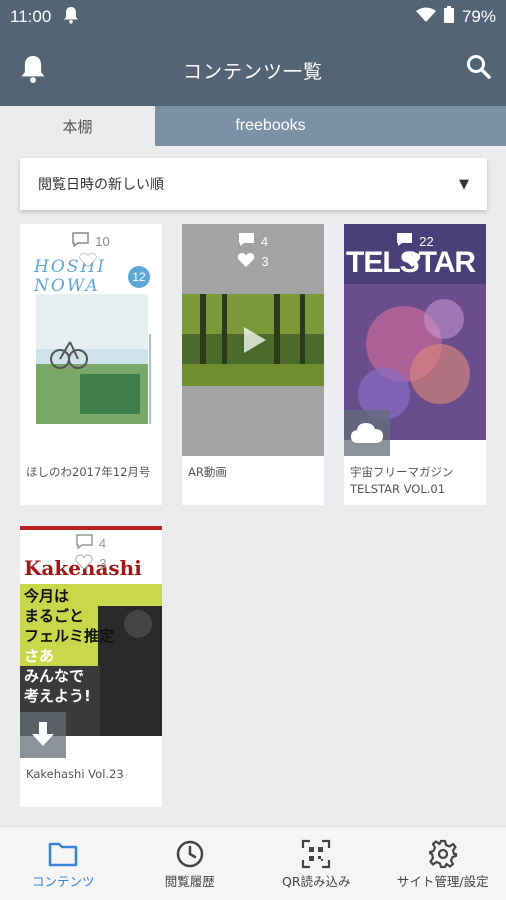  Describe the element at coordinates (402, 480) in the screenshot. I see `card-title: 宇宙フリーマガジン TELSTAR VOL.01` at that location.